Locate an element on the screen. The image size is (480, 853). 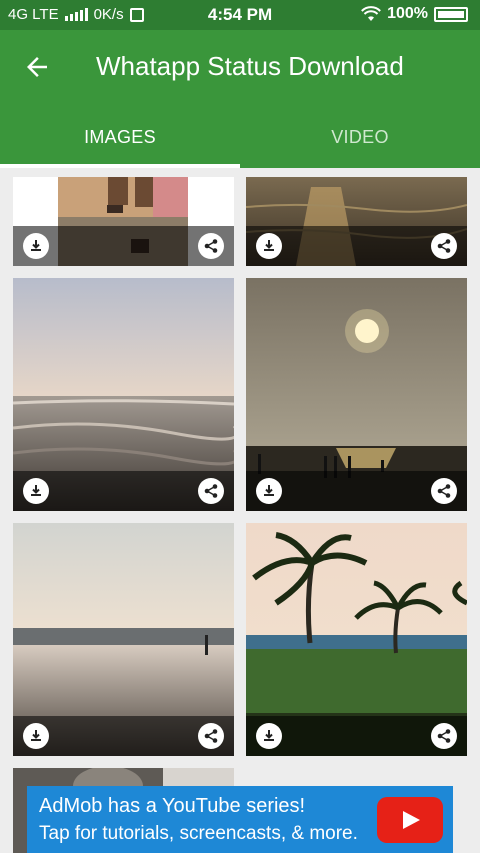
ad-headline: AdMob has a YouTube series! is located at coordinates (172, 806).